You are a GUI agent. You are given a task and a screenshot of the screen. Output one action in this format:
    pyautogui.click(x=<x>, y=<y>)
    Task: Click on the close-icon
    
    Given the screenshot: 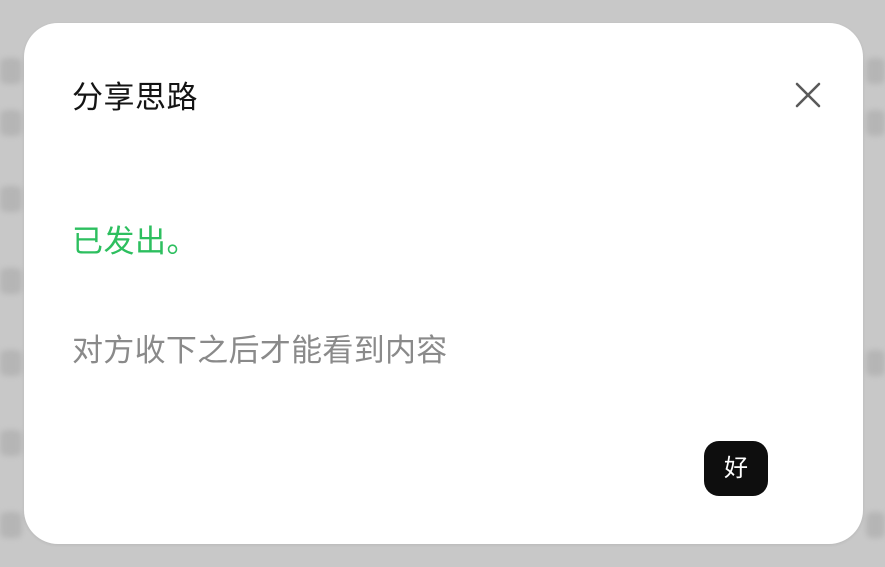 What is the action you would take?
    pyautogui.click(x=808, y=95)
    